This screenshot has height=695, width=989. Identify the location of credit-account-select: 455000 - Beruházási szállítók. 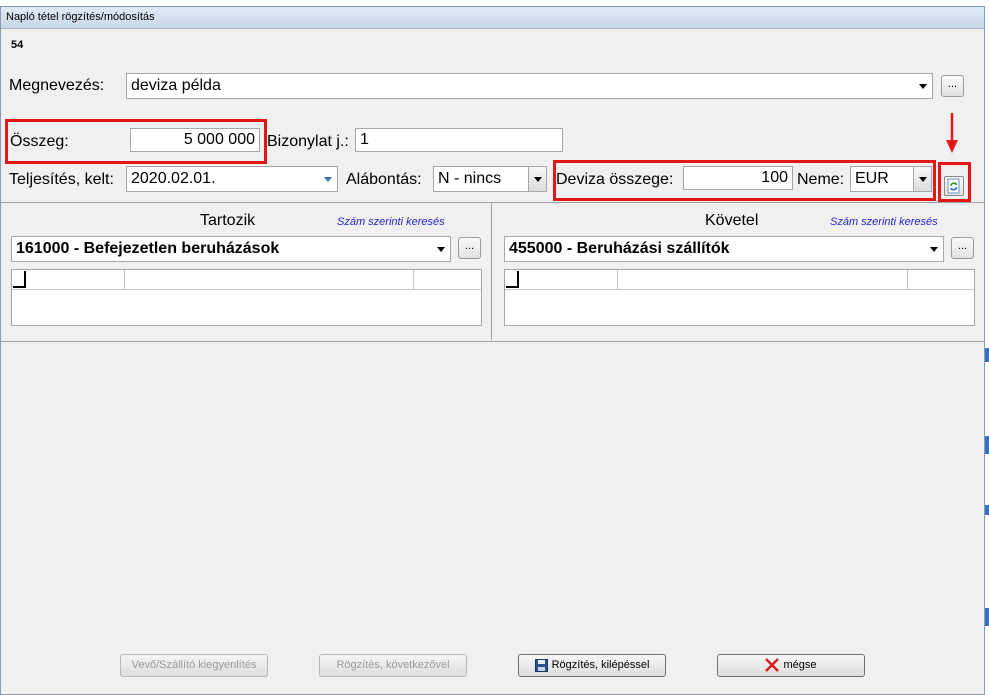
(724, 249).